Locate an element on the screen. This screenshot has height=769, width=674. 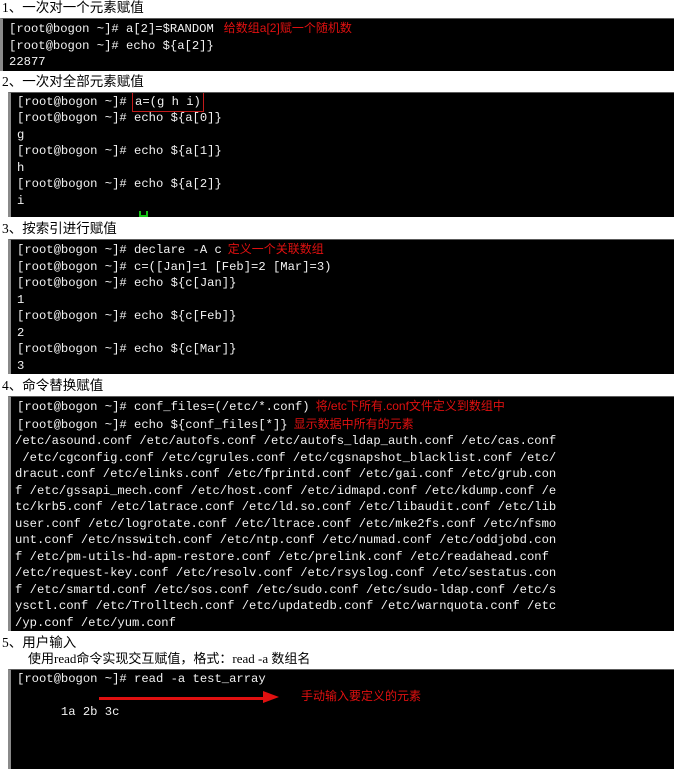
terminal-output: 1 is located at coordinates (21, 299).